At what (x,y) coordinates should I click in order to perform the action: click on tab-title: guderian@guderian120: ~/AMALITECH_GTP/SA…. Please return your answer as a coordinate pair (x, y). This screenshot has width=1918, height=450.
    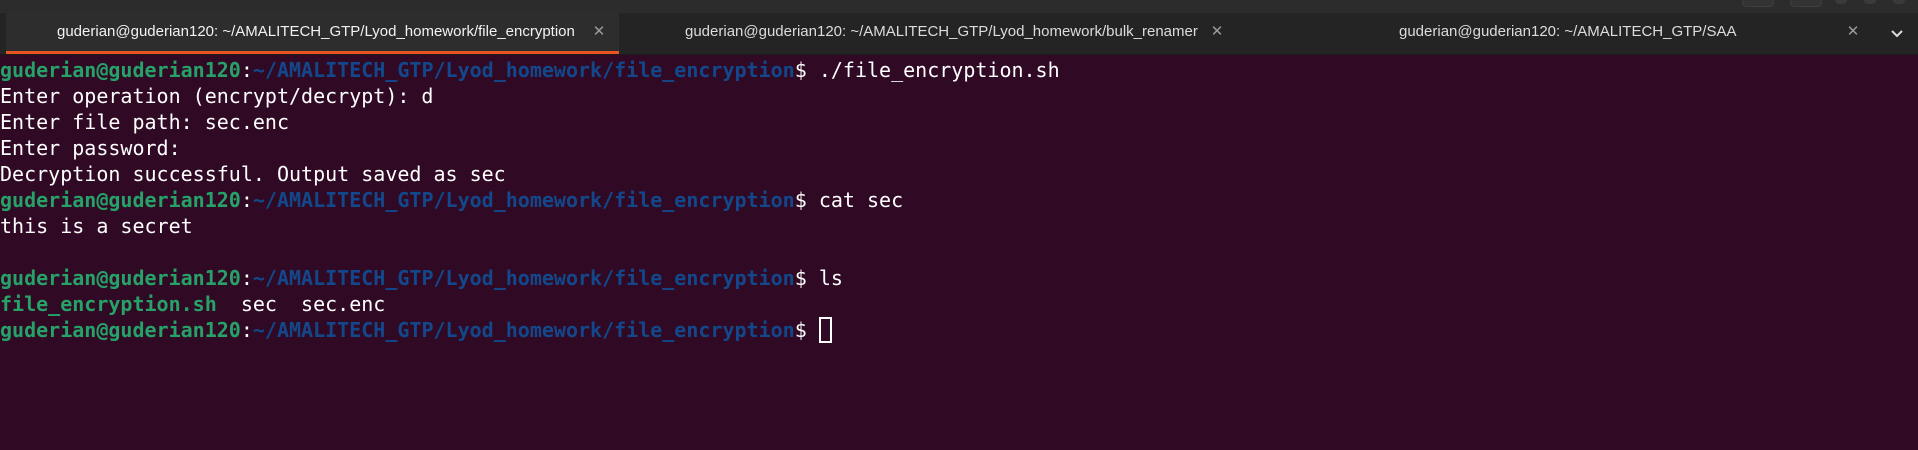
    Looking at the image, I should click on (1568, 31).